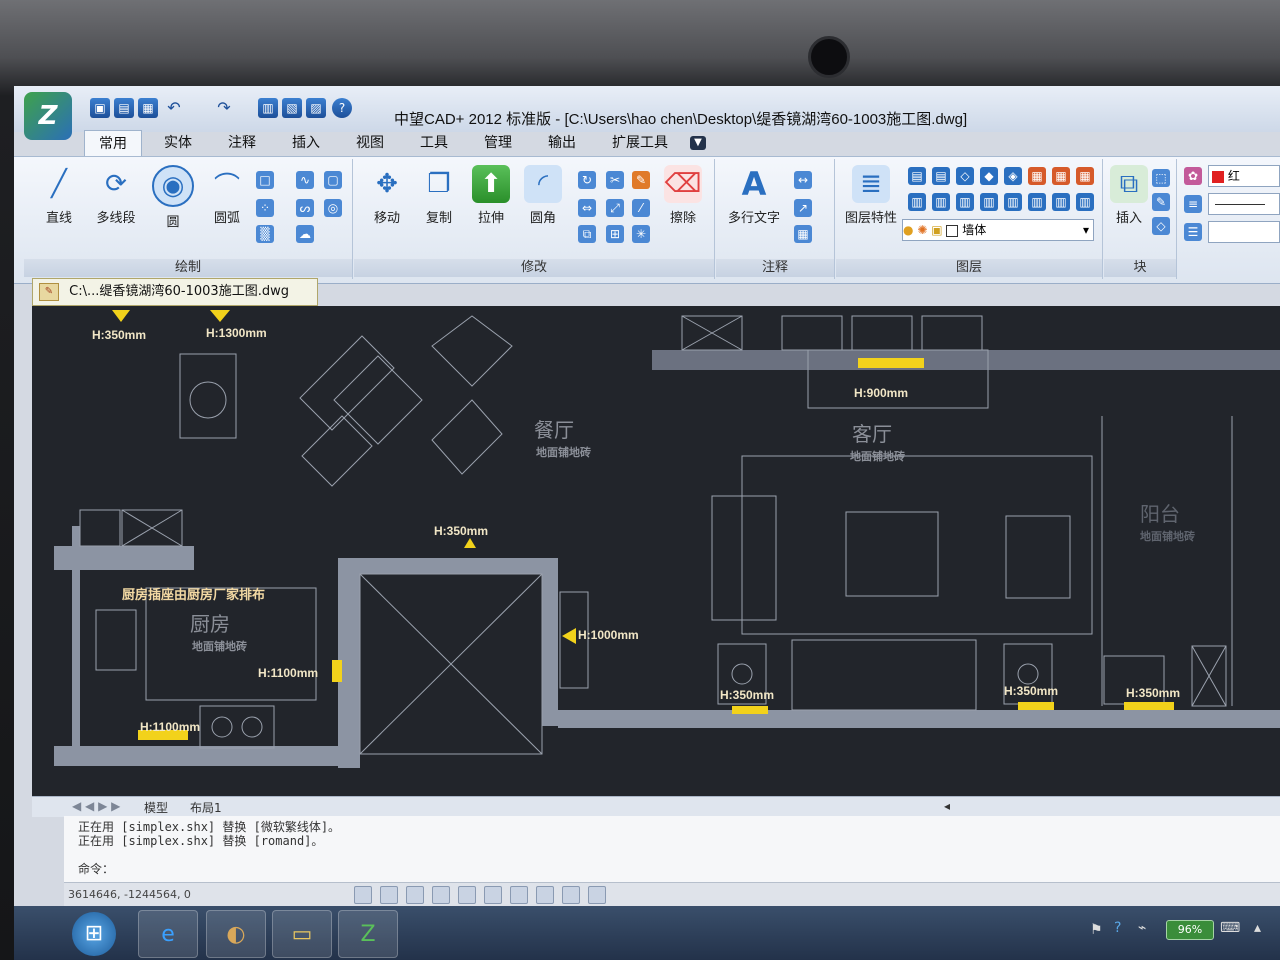  I want to click on new-file-icon: ▣, so click(100, 108).